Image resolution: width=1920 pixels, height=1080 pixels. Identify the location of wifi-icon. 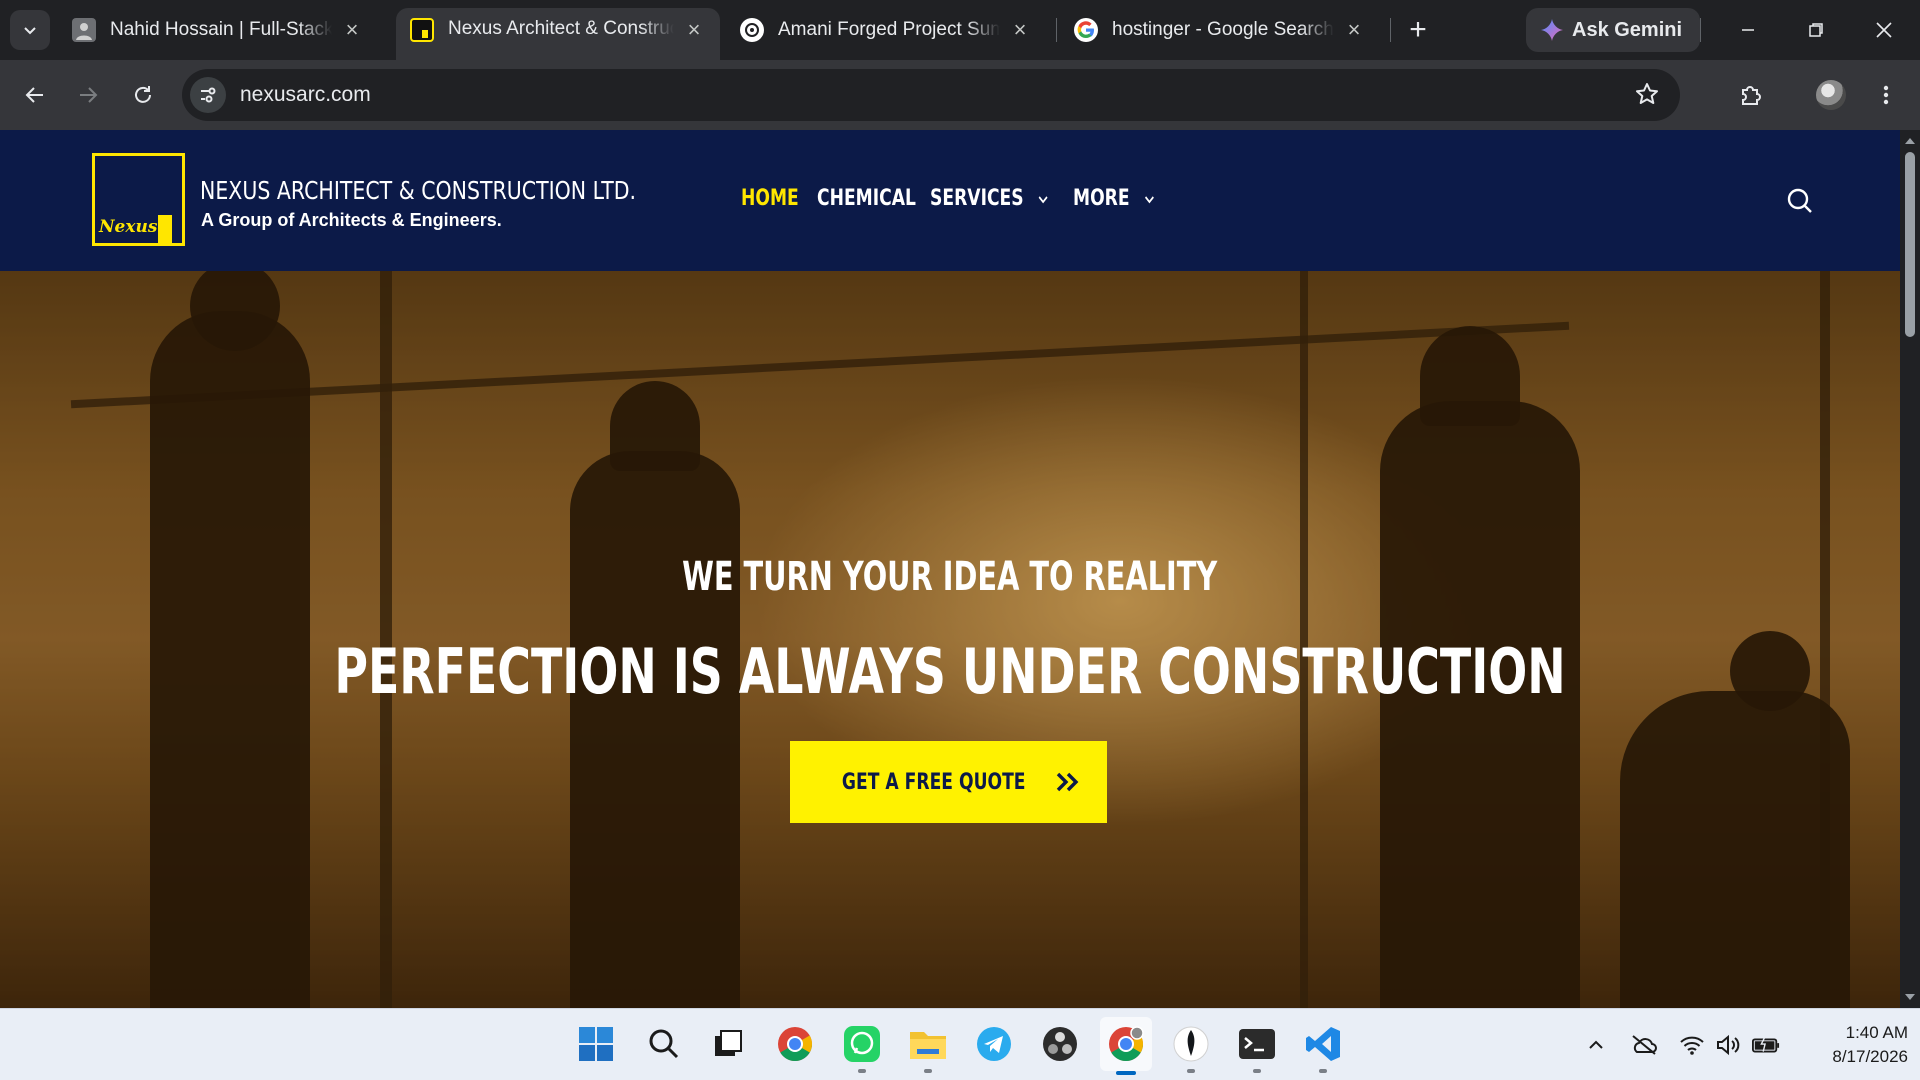
(1692, 1045).